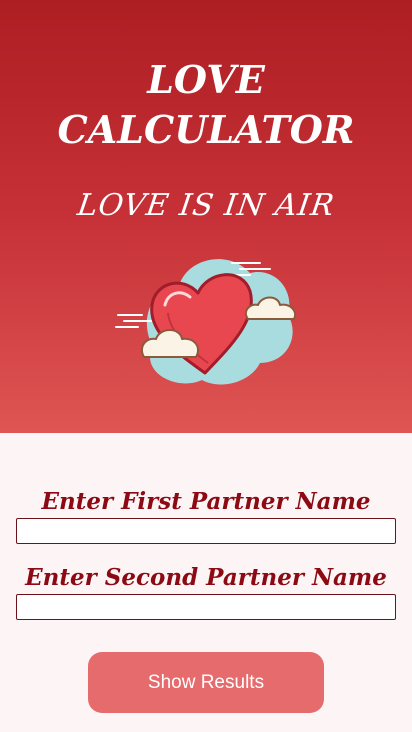 The height and width of the screenshot is (732, 412). Describe the element at coordinates (206, 205) in the screenshot. I see `tagline: LOVE IS IN AIR` at that location.